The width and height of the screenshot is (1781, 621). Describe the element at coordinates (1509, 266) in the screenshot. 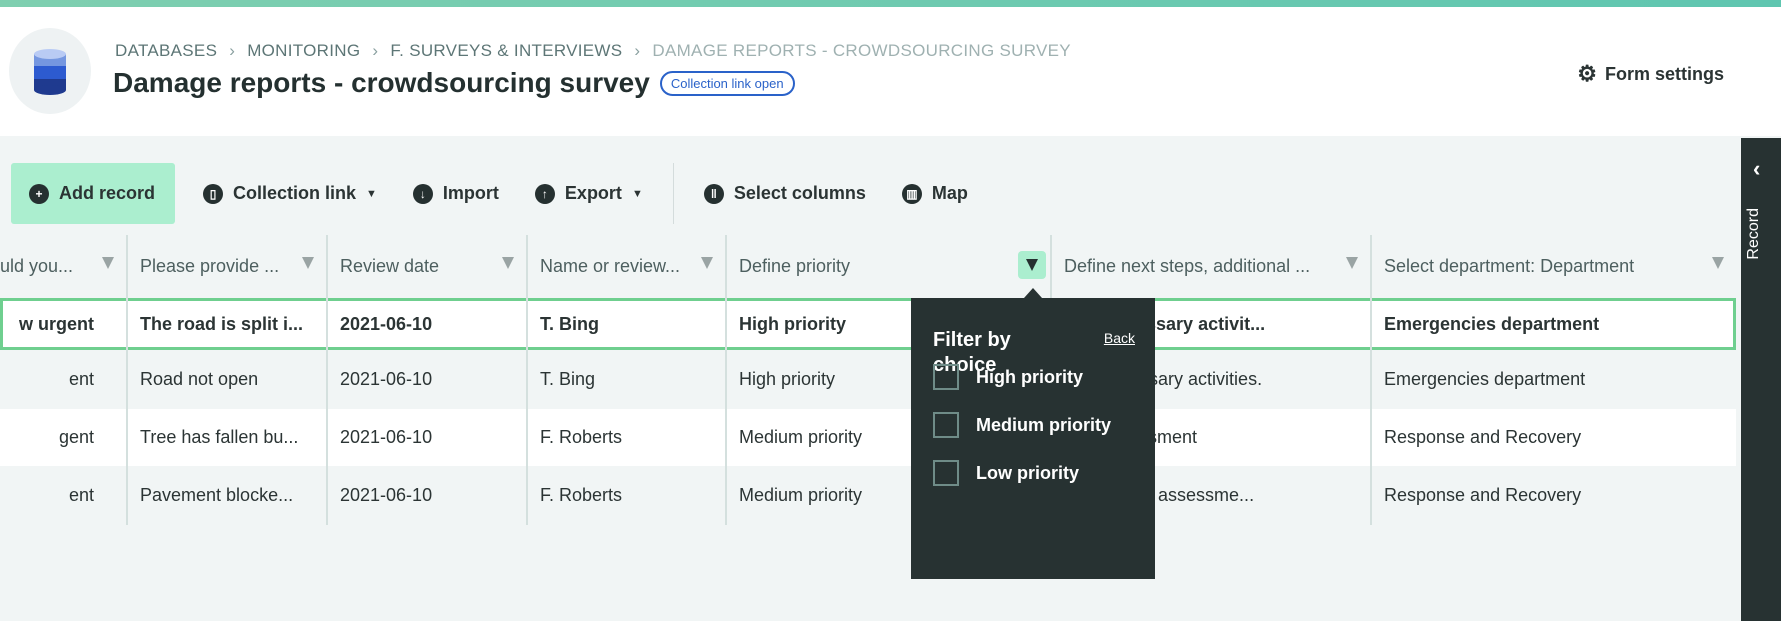

I see `column-header-label: Select department: Department` at that location.